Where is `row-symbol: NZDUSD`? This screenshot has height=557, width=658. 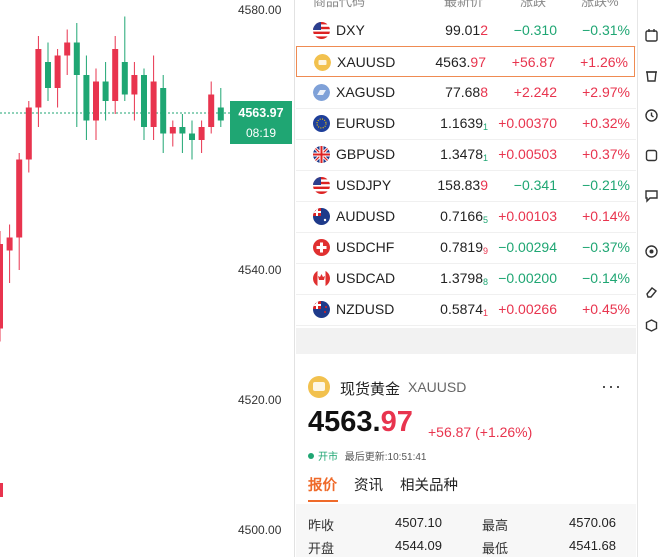 row-symbol: NZDUSD is located at coordinates (365, 309).